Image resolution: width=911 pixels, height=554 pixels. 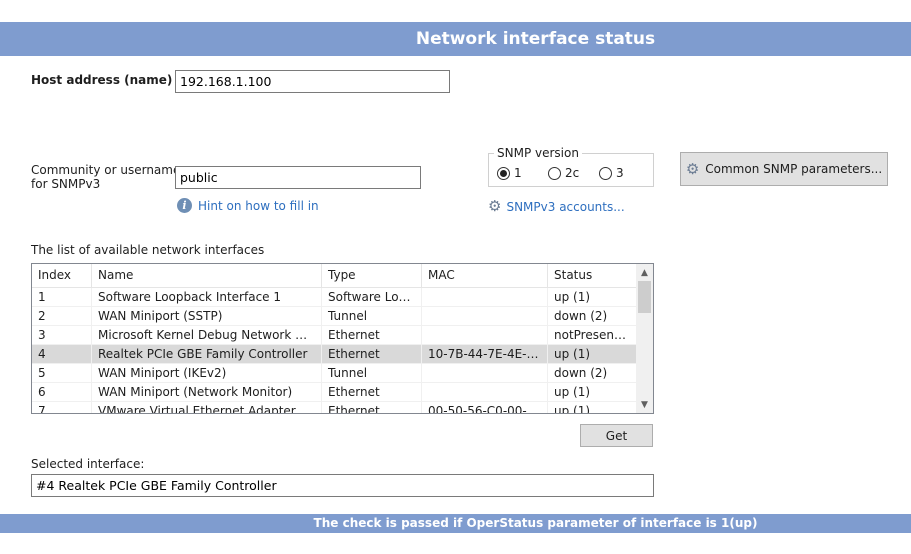 I want to click on cell-name: WAN Miniport (IKEv2), so click(x=207, y=373).